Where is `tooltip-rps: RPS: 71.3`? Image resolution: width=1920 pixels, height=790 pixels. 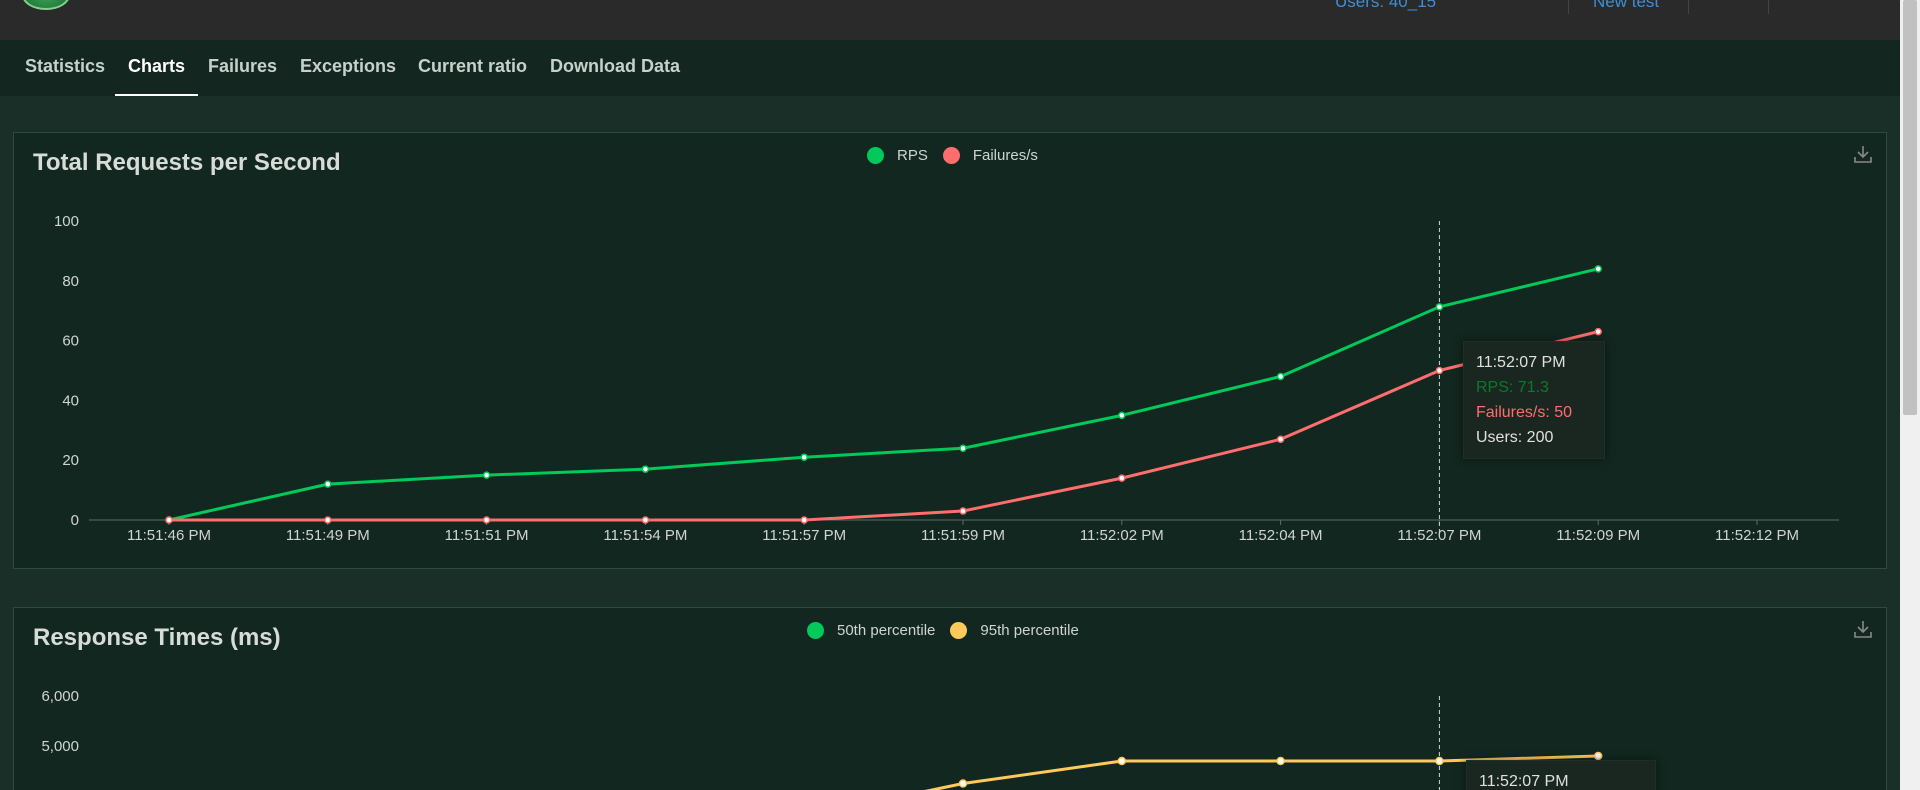 tooltip-rps: RPS: 71.3 is located at coordinates (1512, 387).